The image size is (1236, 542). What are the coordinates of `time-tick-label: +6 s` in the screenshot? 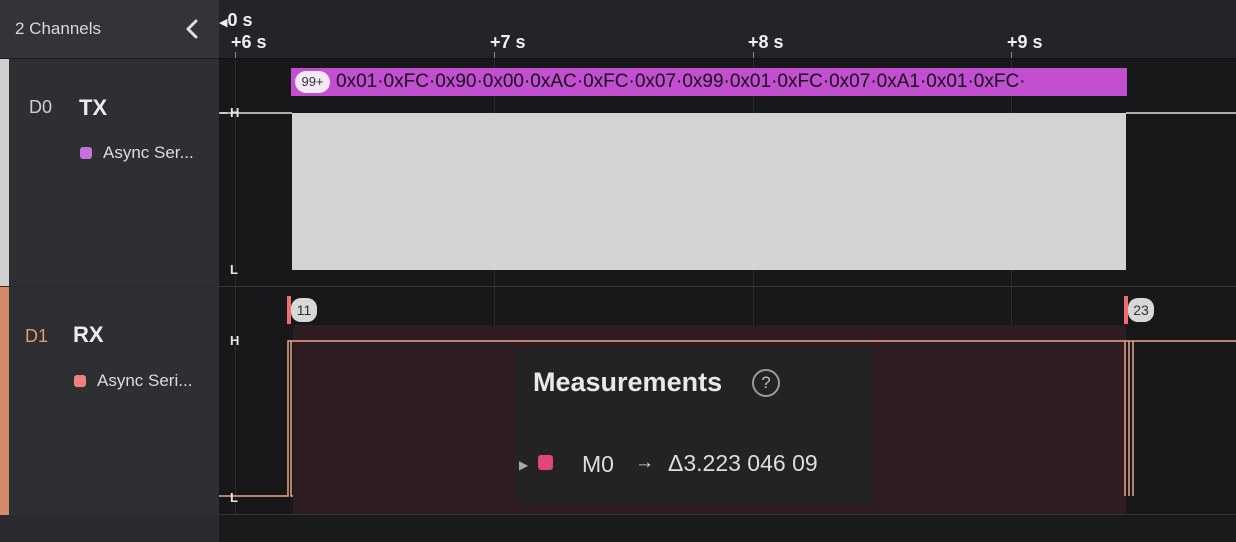 It's located at (249, 42).